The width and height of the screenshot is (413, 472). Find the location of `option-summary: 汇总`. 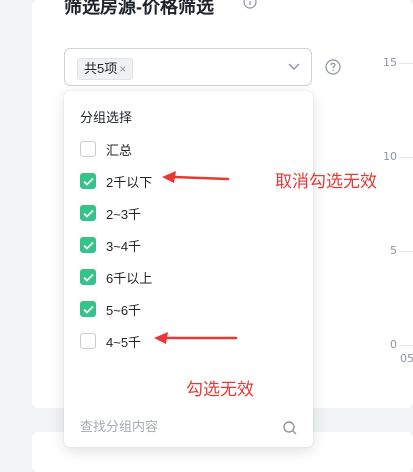

option-summary: 汇总 is located at coordinates (190, 149).